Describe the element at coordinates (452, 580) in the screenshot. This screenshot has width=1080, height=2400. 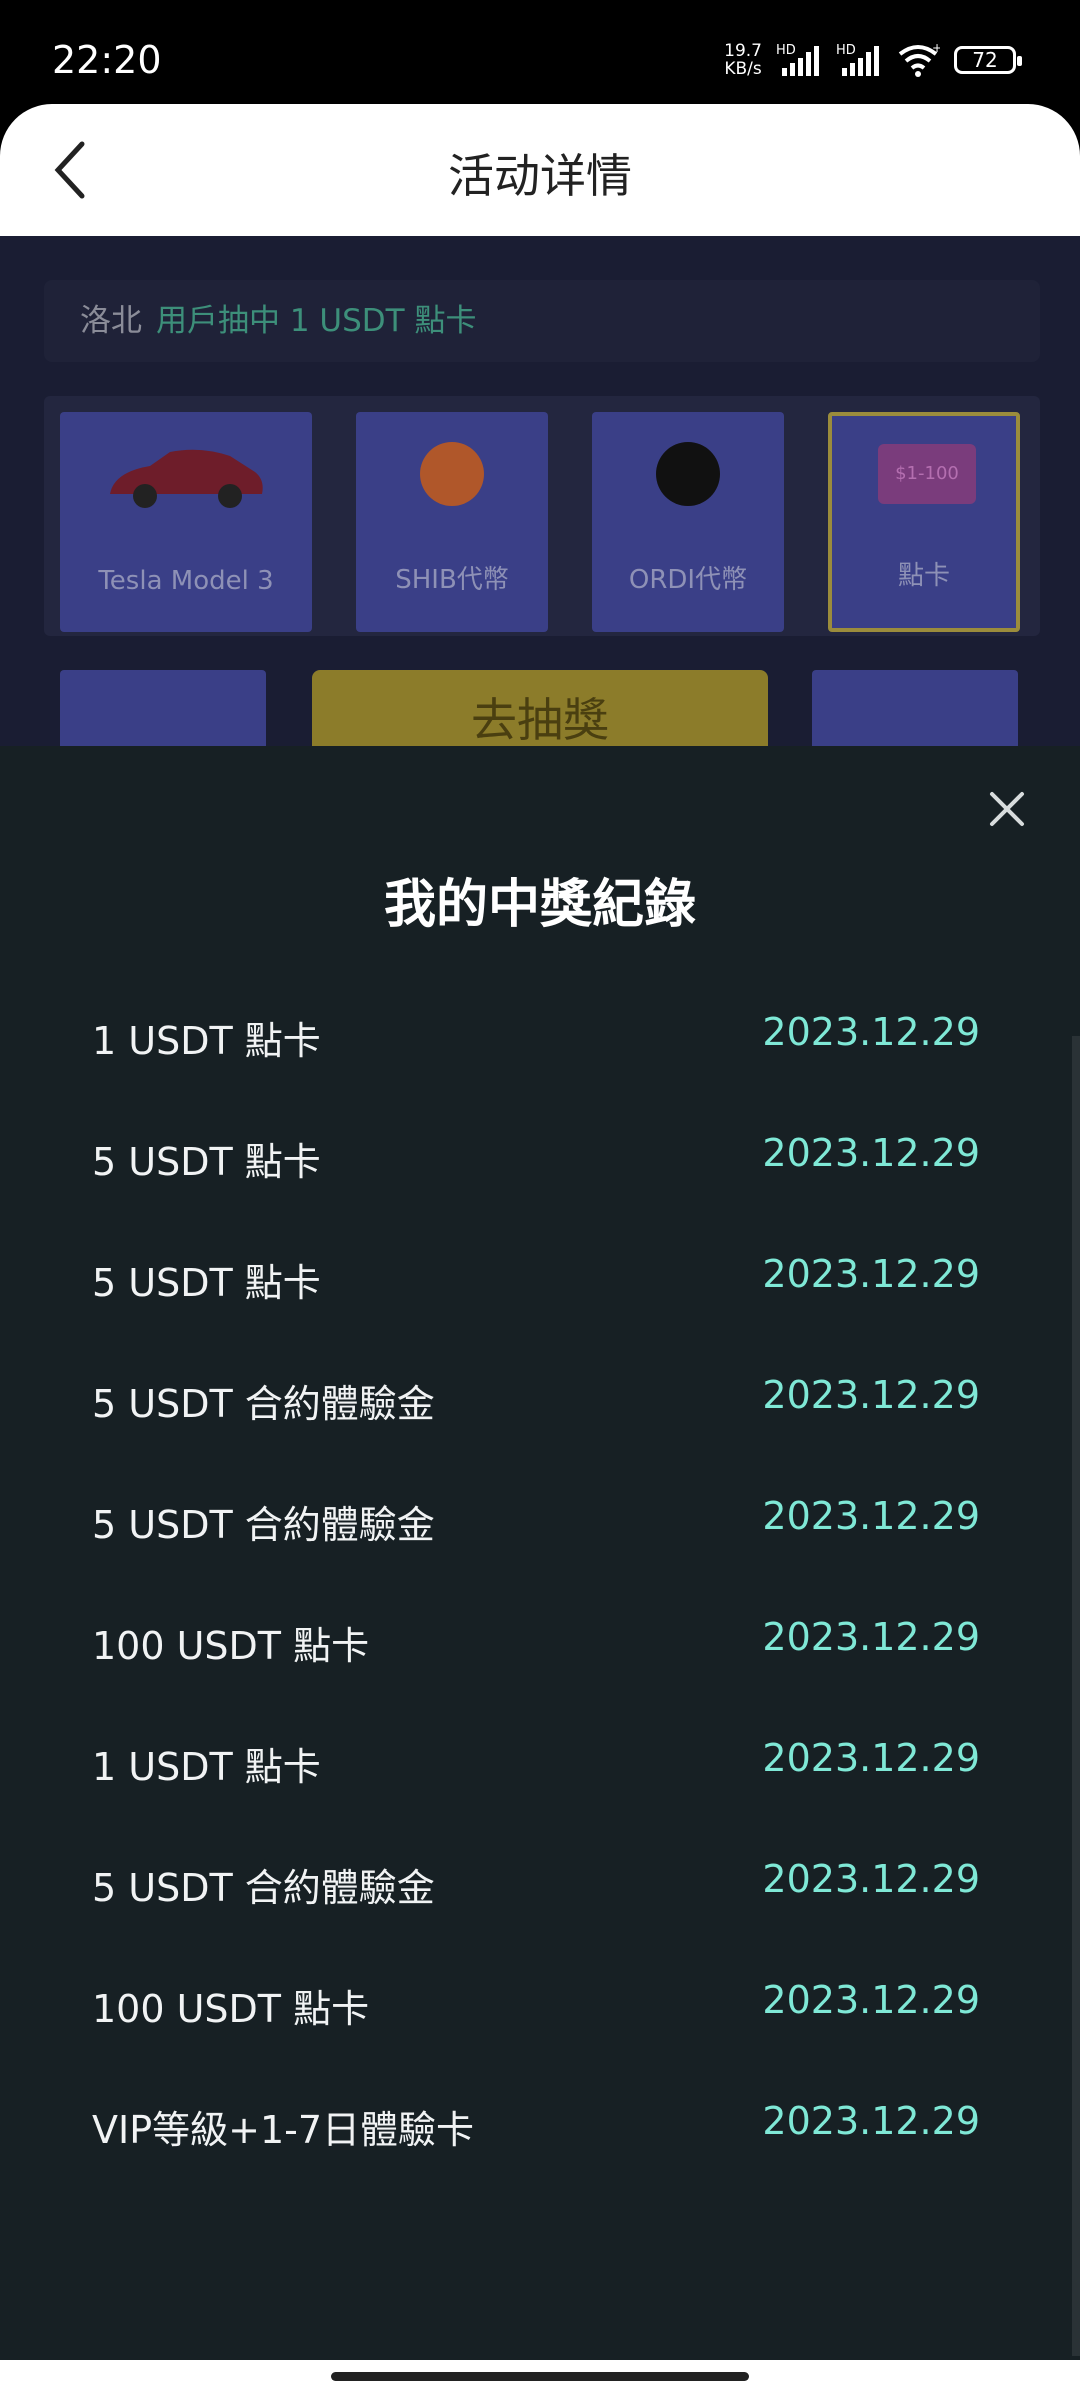
I see `prize-label: SHIB代幣` at that location.